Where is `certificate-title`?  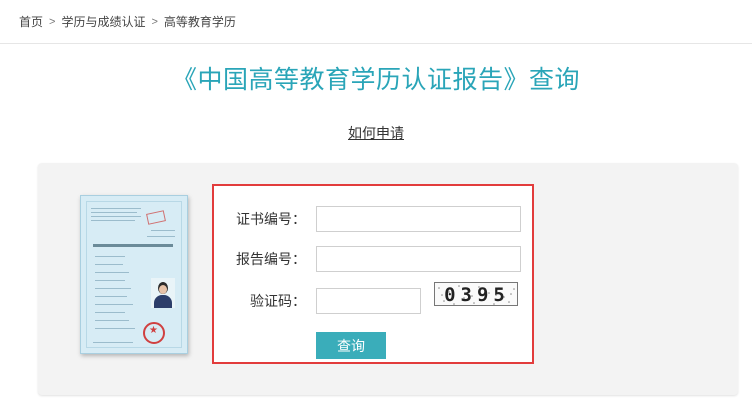 certificate-title is located at coordinates (133, 245).